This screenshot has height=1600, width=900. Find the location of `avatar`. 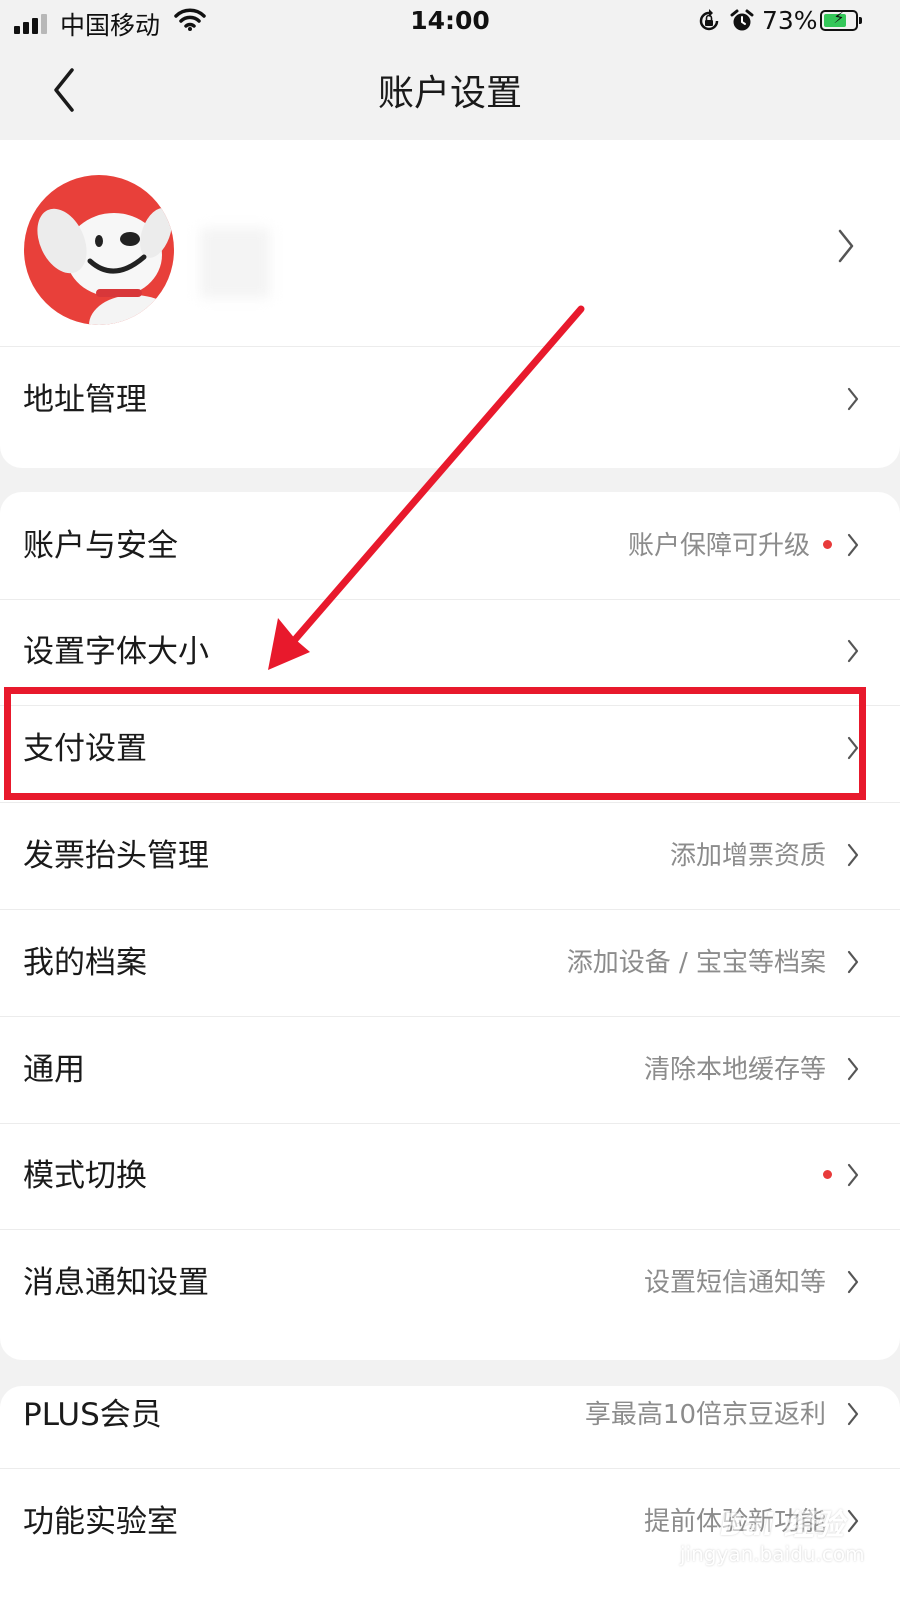

avatar is located at coordinates (99, 250).